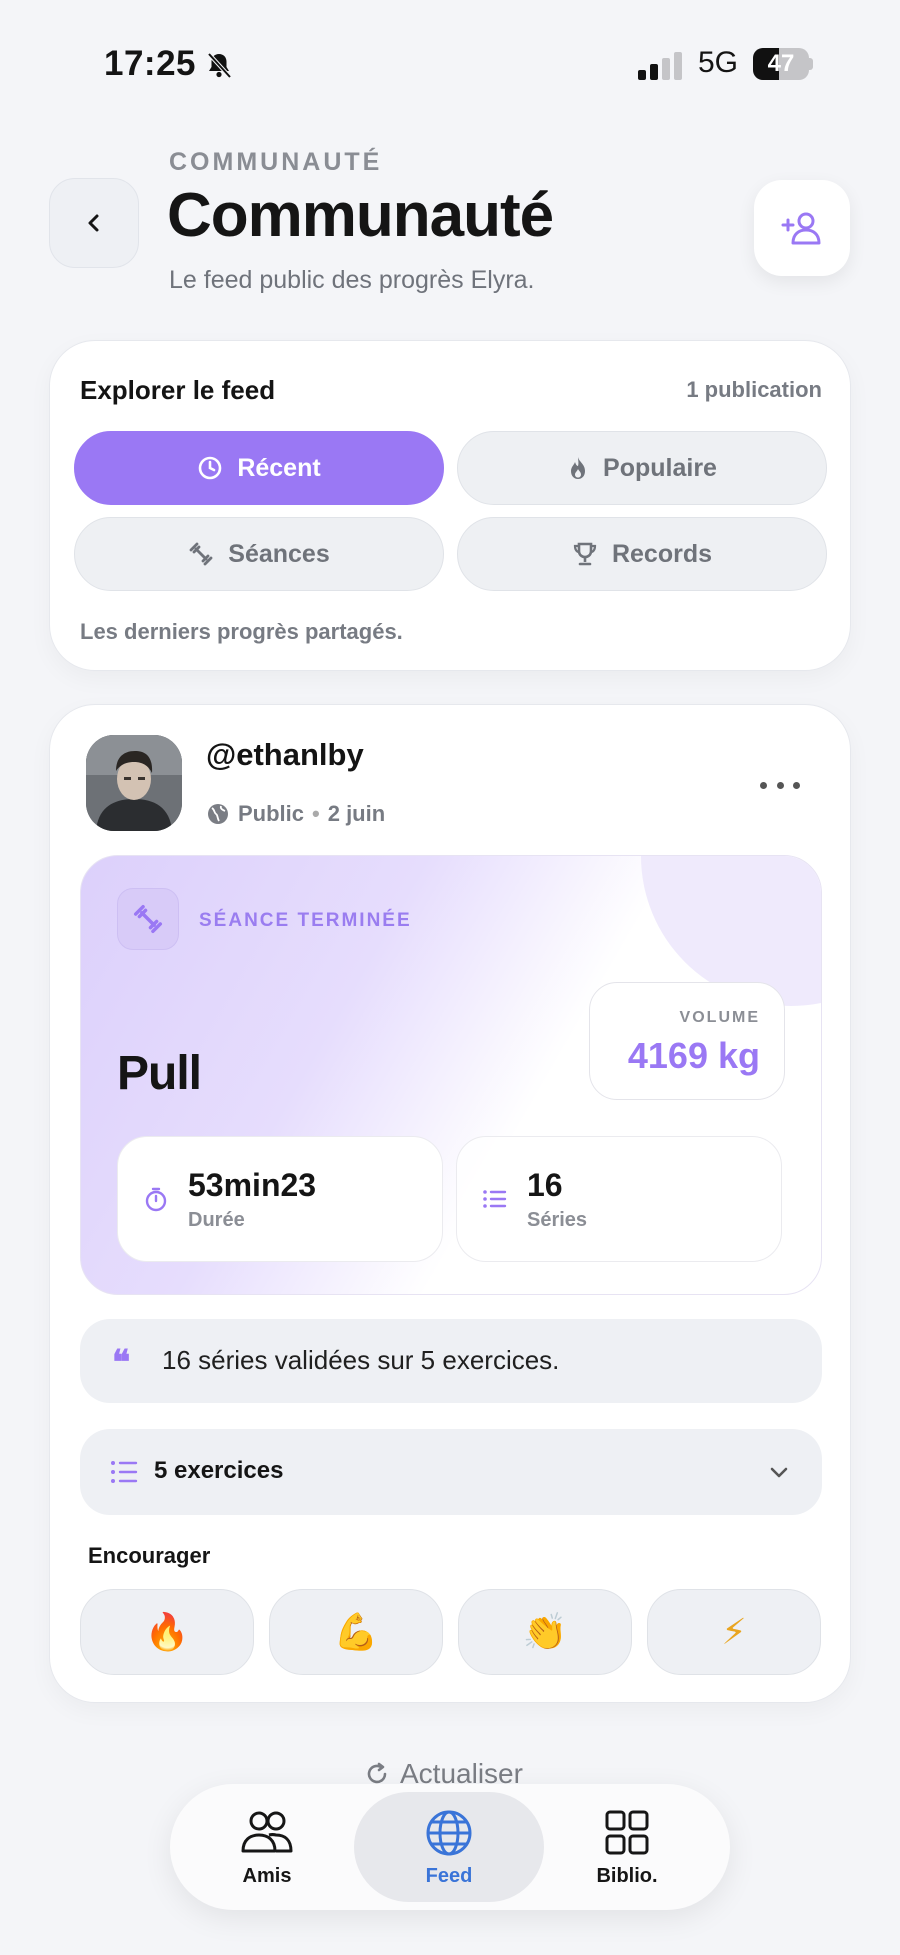  I want to click on filter-recent-label: Récent, so click(279, 467).